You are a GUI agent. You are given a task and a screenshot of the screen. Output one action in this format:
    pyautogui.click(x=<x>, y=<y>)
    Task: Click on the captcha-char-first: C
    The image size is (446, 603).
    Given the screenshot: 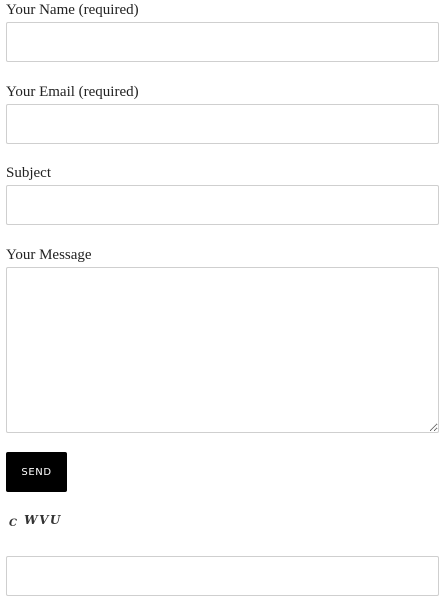 What is the action you would take?
    pyautogui.click(x=14, y=523)
    